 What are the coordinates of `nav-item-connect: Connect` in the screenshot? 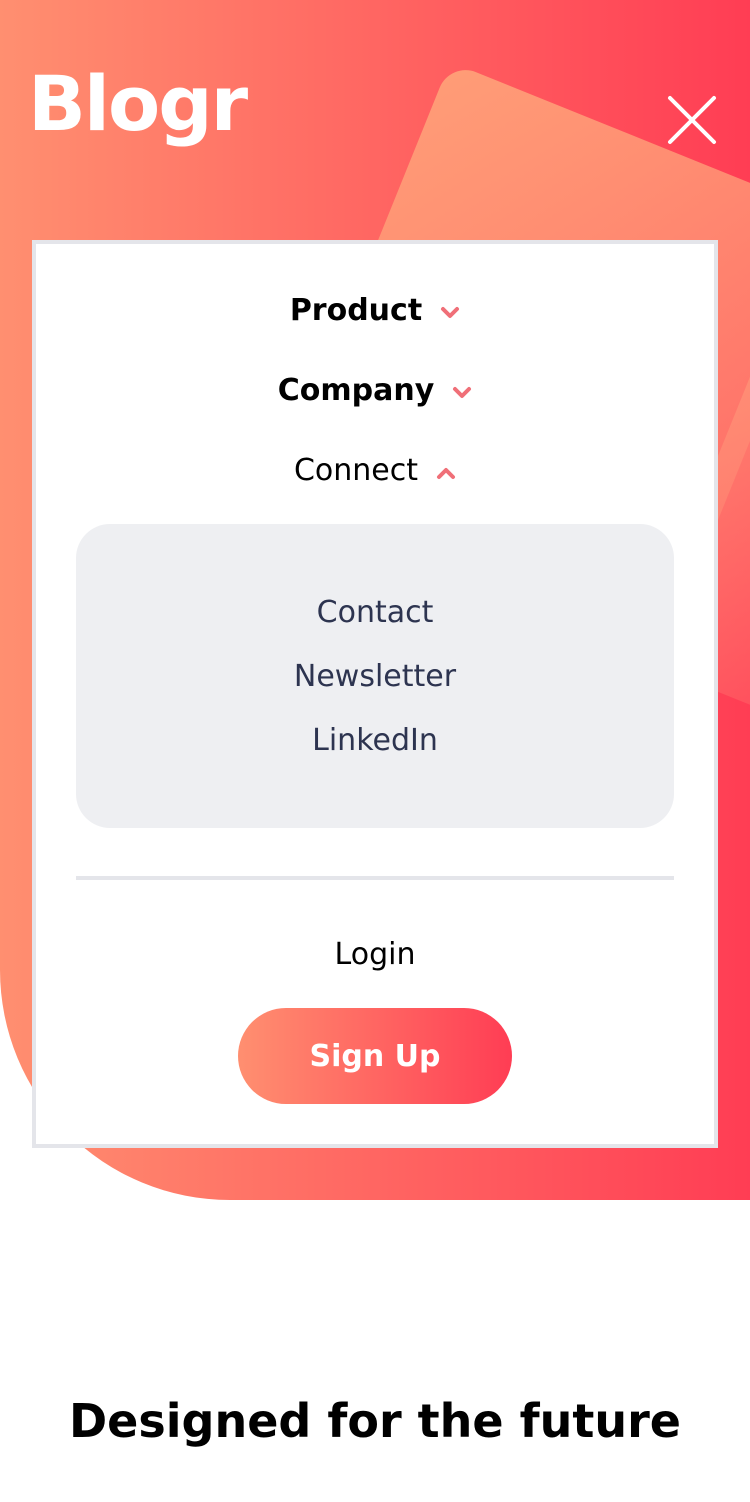 It's located at (375, 471).